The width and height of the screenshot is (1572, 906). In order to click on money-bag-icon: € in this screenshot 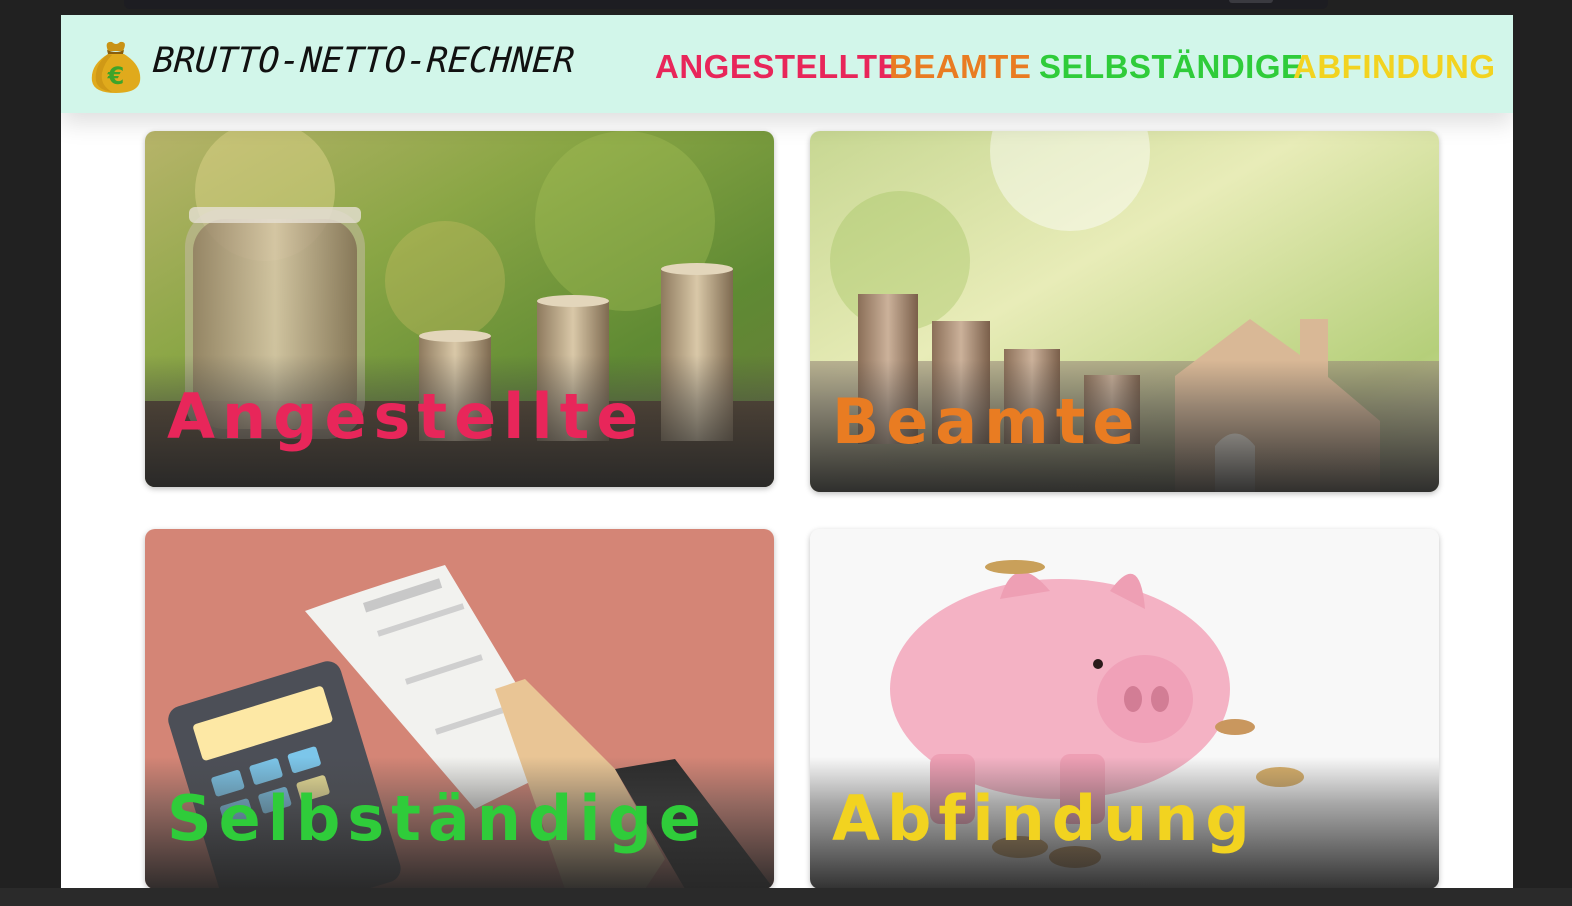, I will do `click(116, 66)`.